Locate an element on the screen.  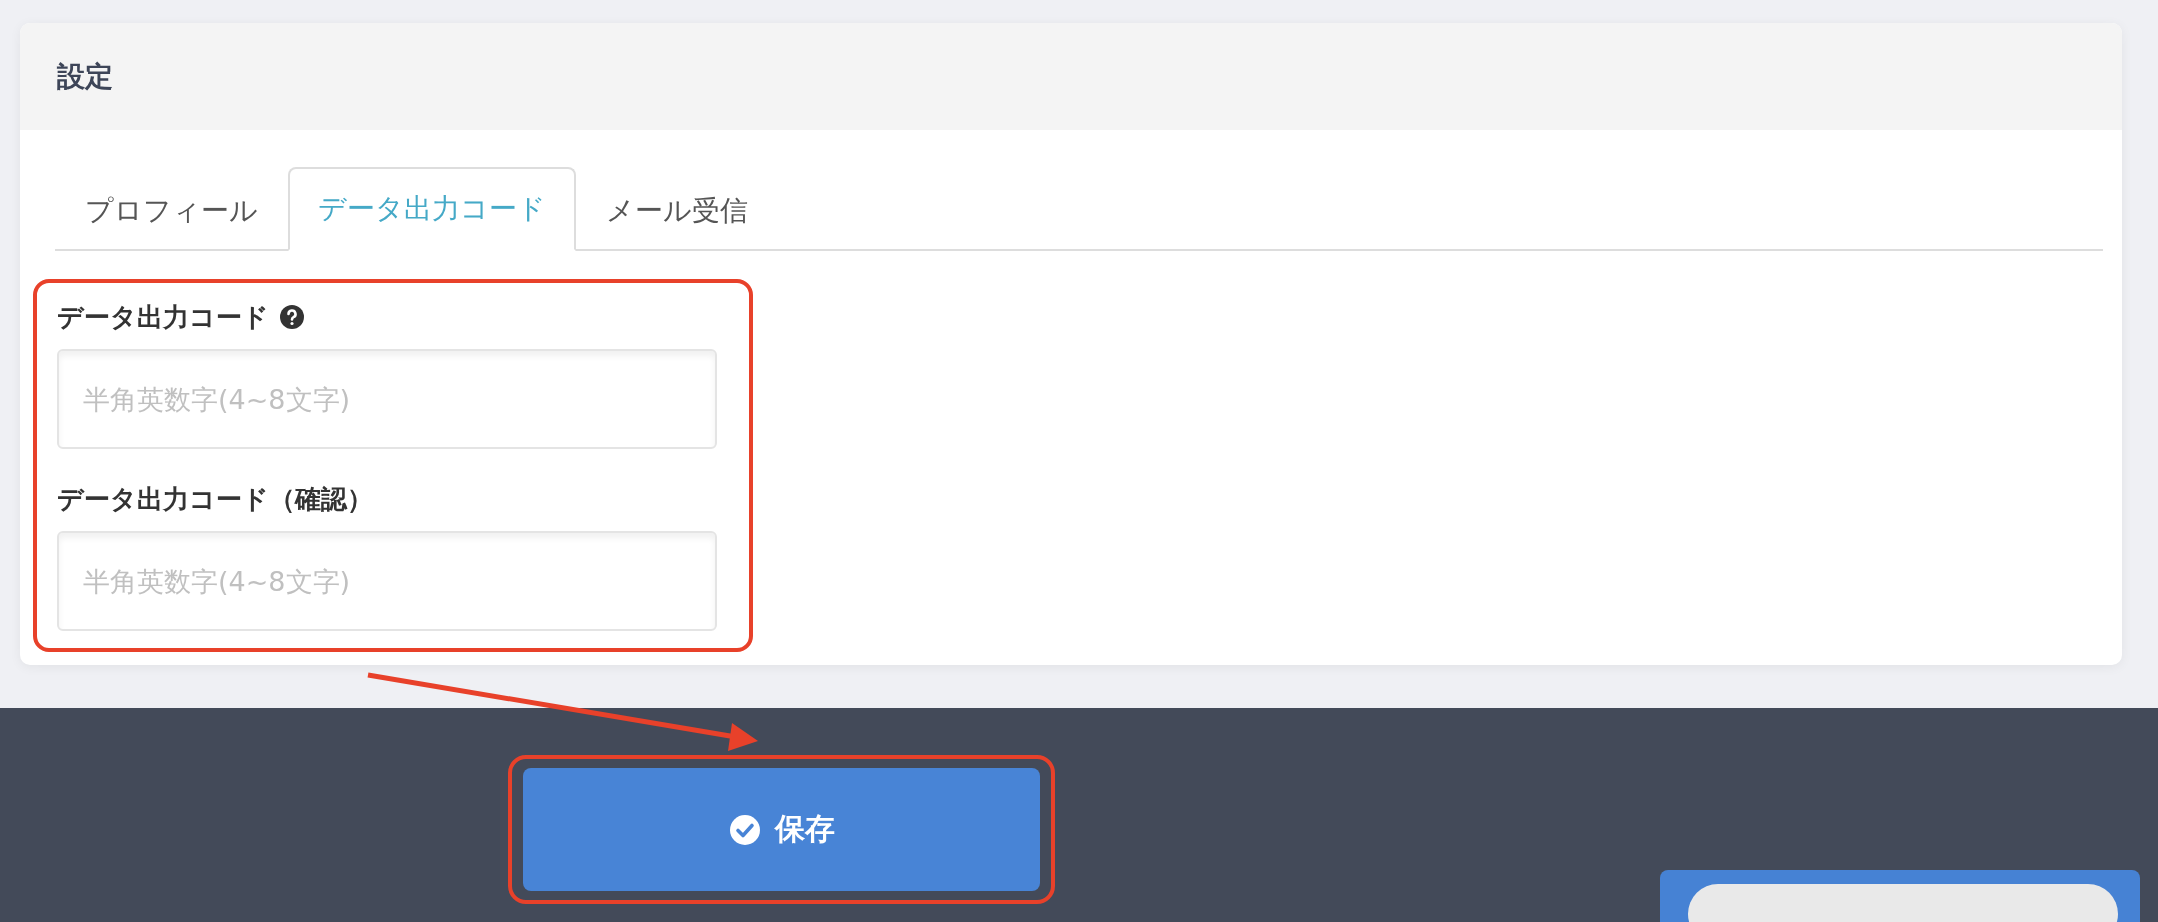
page-title: 設定 is located at coordinates (85, 76).